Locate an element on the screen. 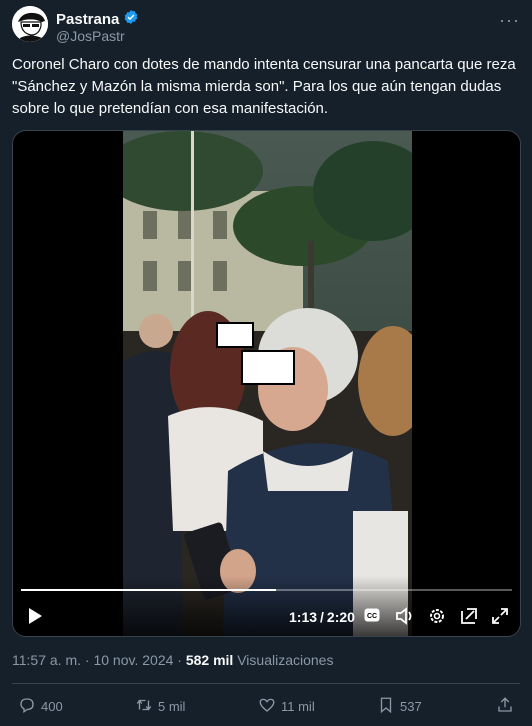  settings-gear-icon is located at coordinates (437, 618).